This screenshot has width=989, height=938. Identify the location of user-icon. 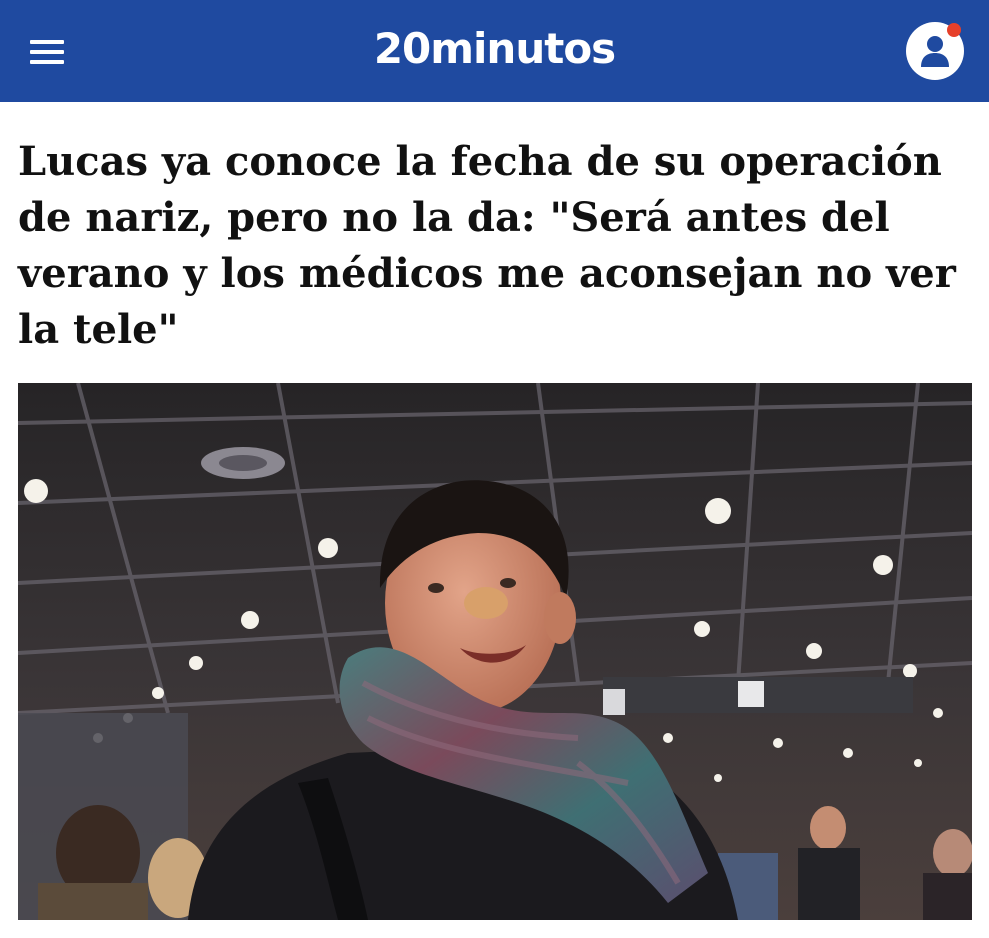
(935, 51).